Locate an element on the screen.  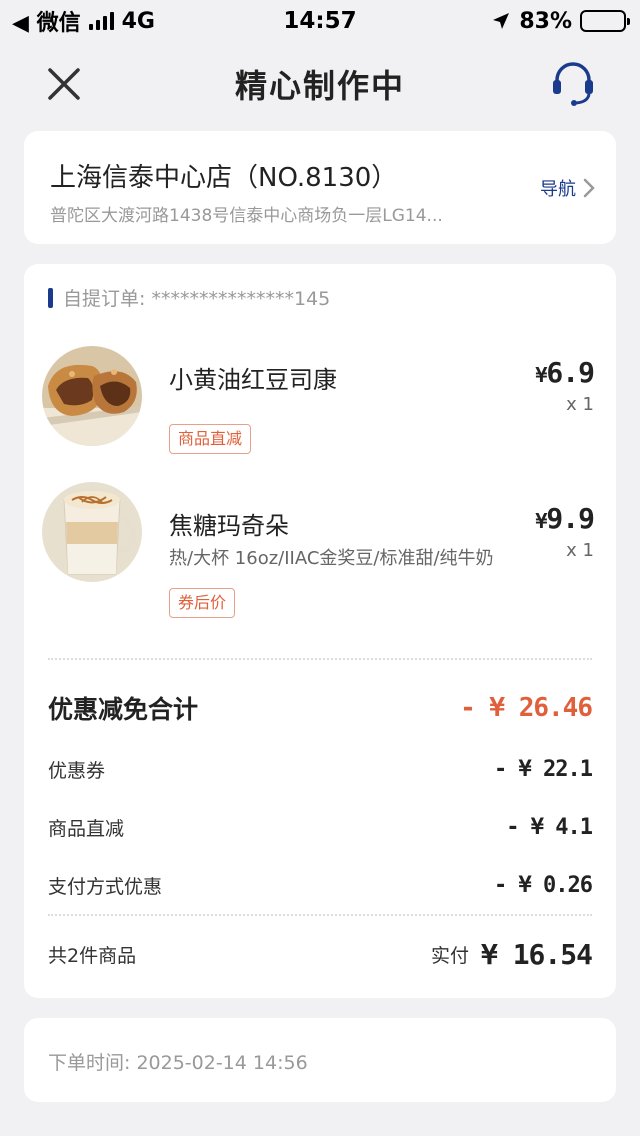
page-title: 精心制作中 is located at coordinates (319, 86).